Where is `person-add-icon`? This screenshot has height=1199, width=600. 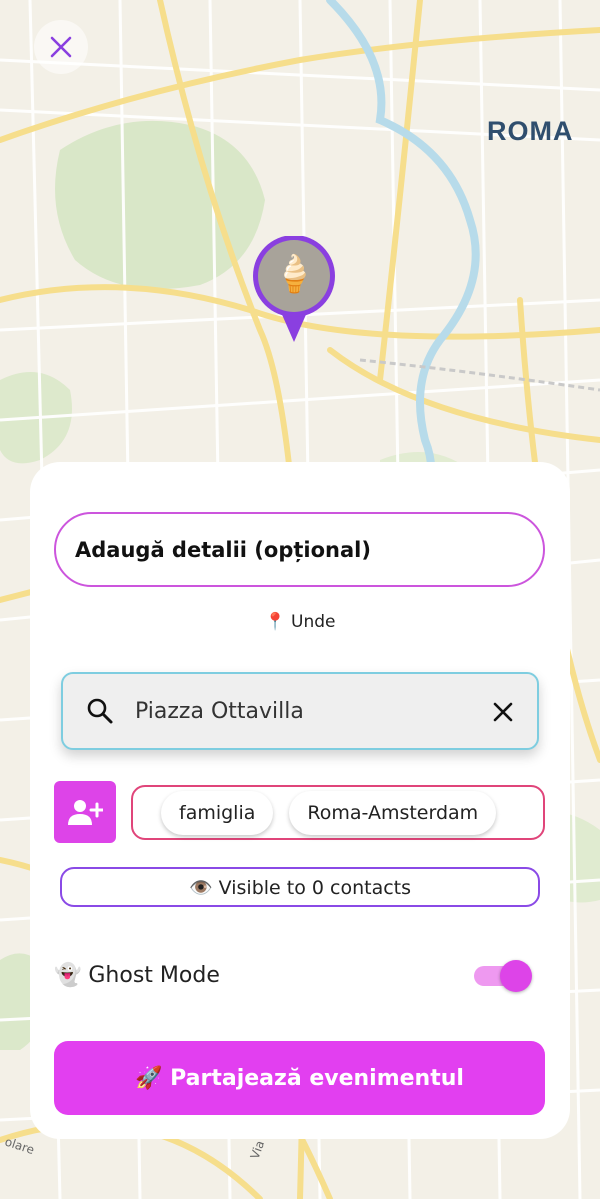 person-add-icon is located at coordinates (85, 812).